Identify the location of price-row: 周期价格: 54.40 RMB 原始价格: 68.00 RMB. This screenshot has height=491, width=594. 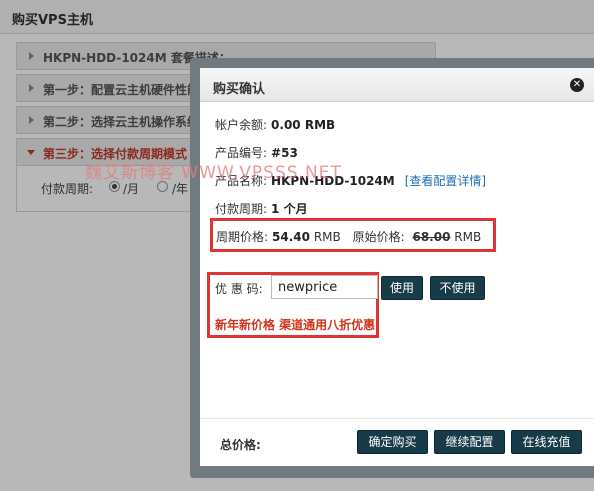
(348, 236).